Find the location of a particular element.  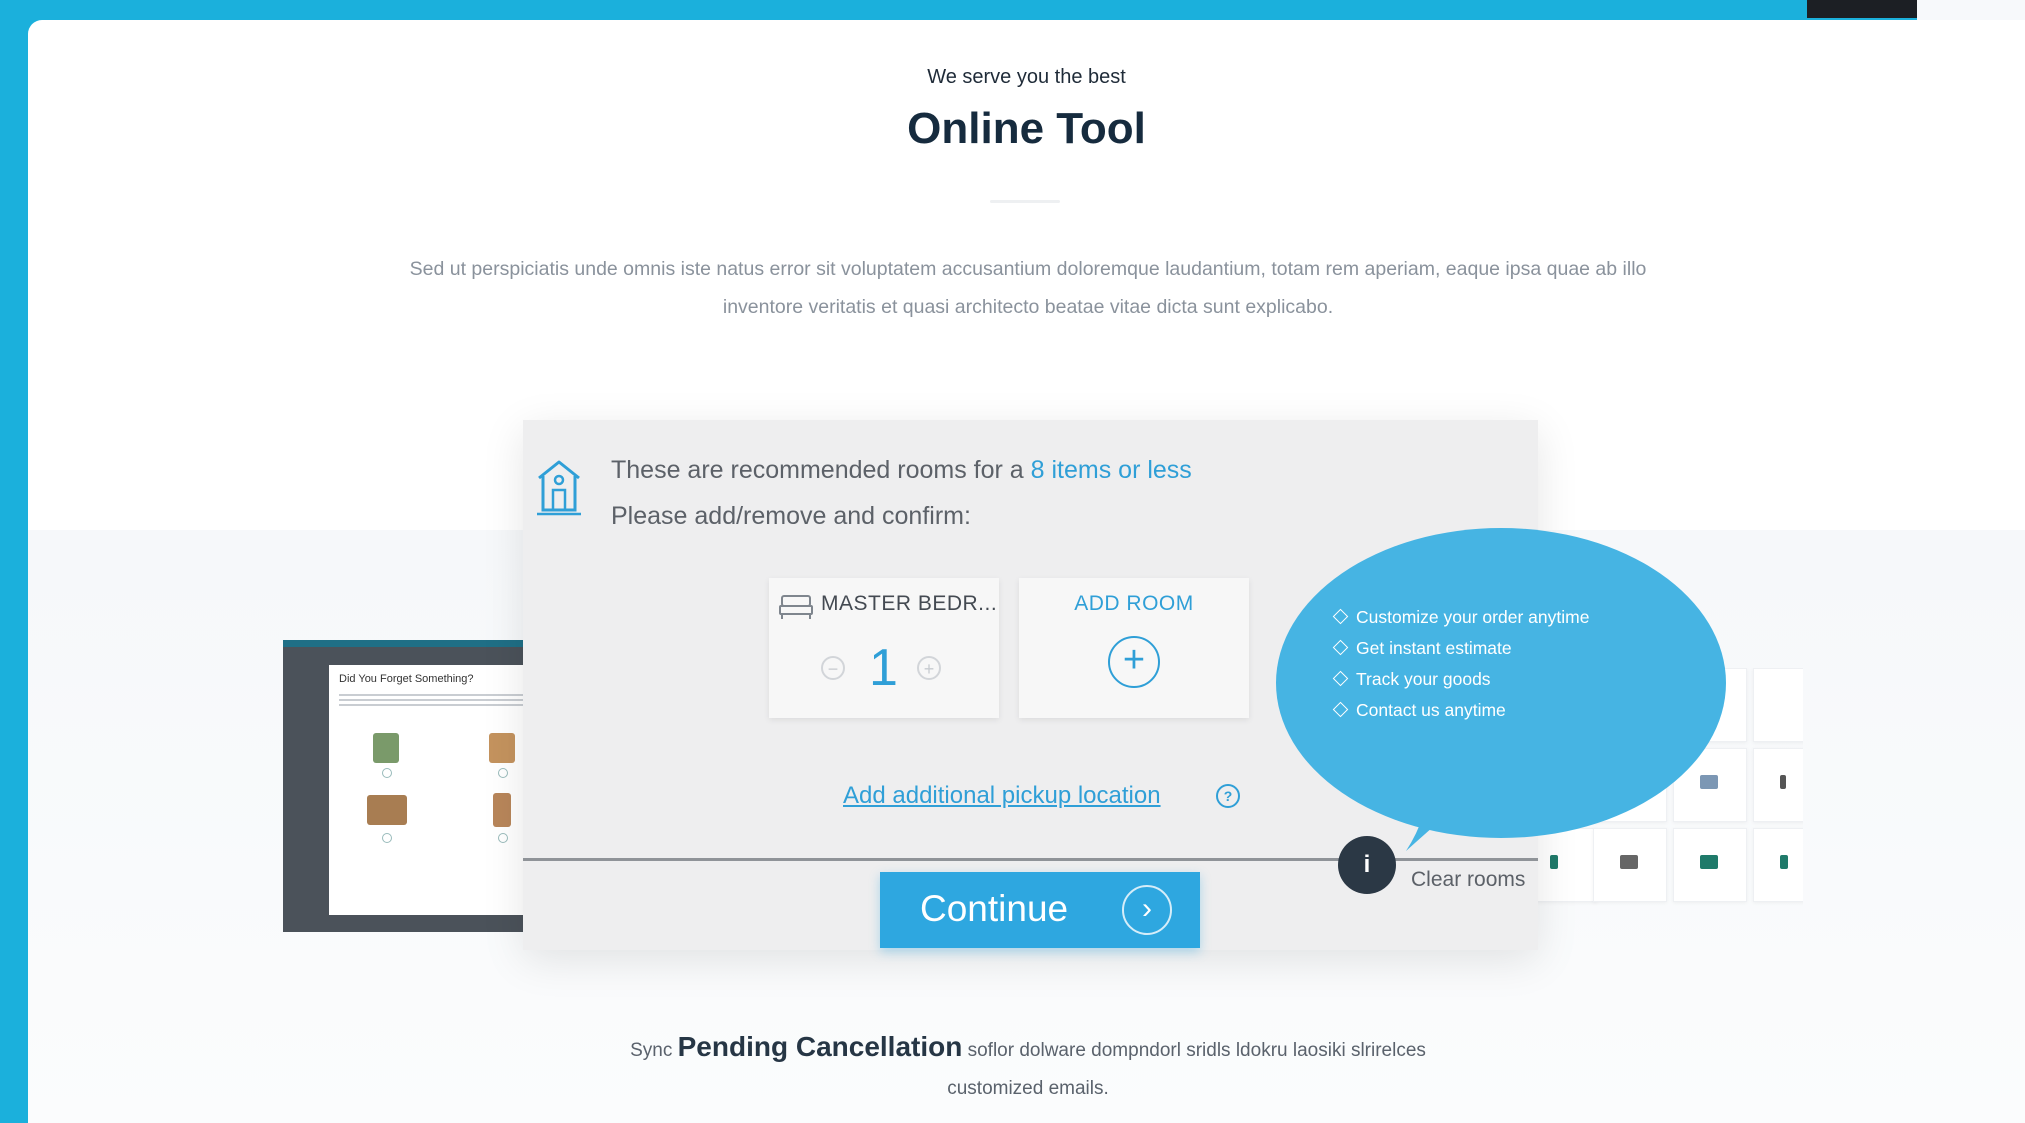

info-icon: i is located at coordinates (1367, 865).